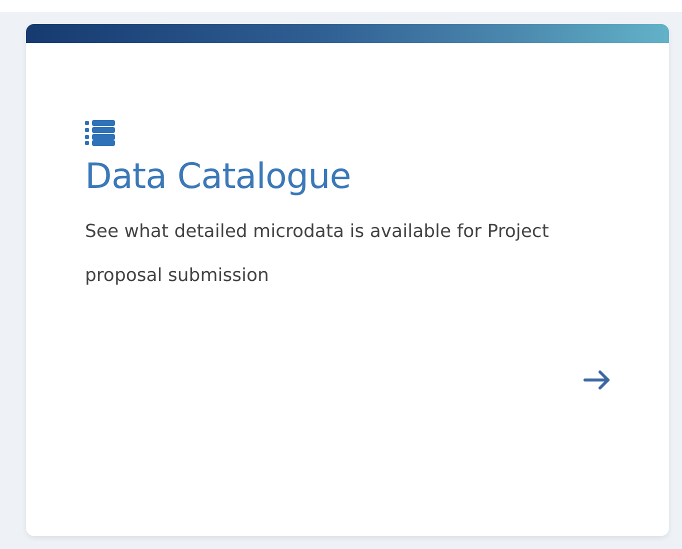 This screenshot has height=549, width=682. I want to click on card-title: Data Catalogue, so click(218, 177).